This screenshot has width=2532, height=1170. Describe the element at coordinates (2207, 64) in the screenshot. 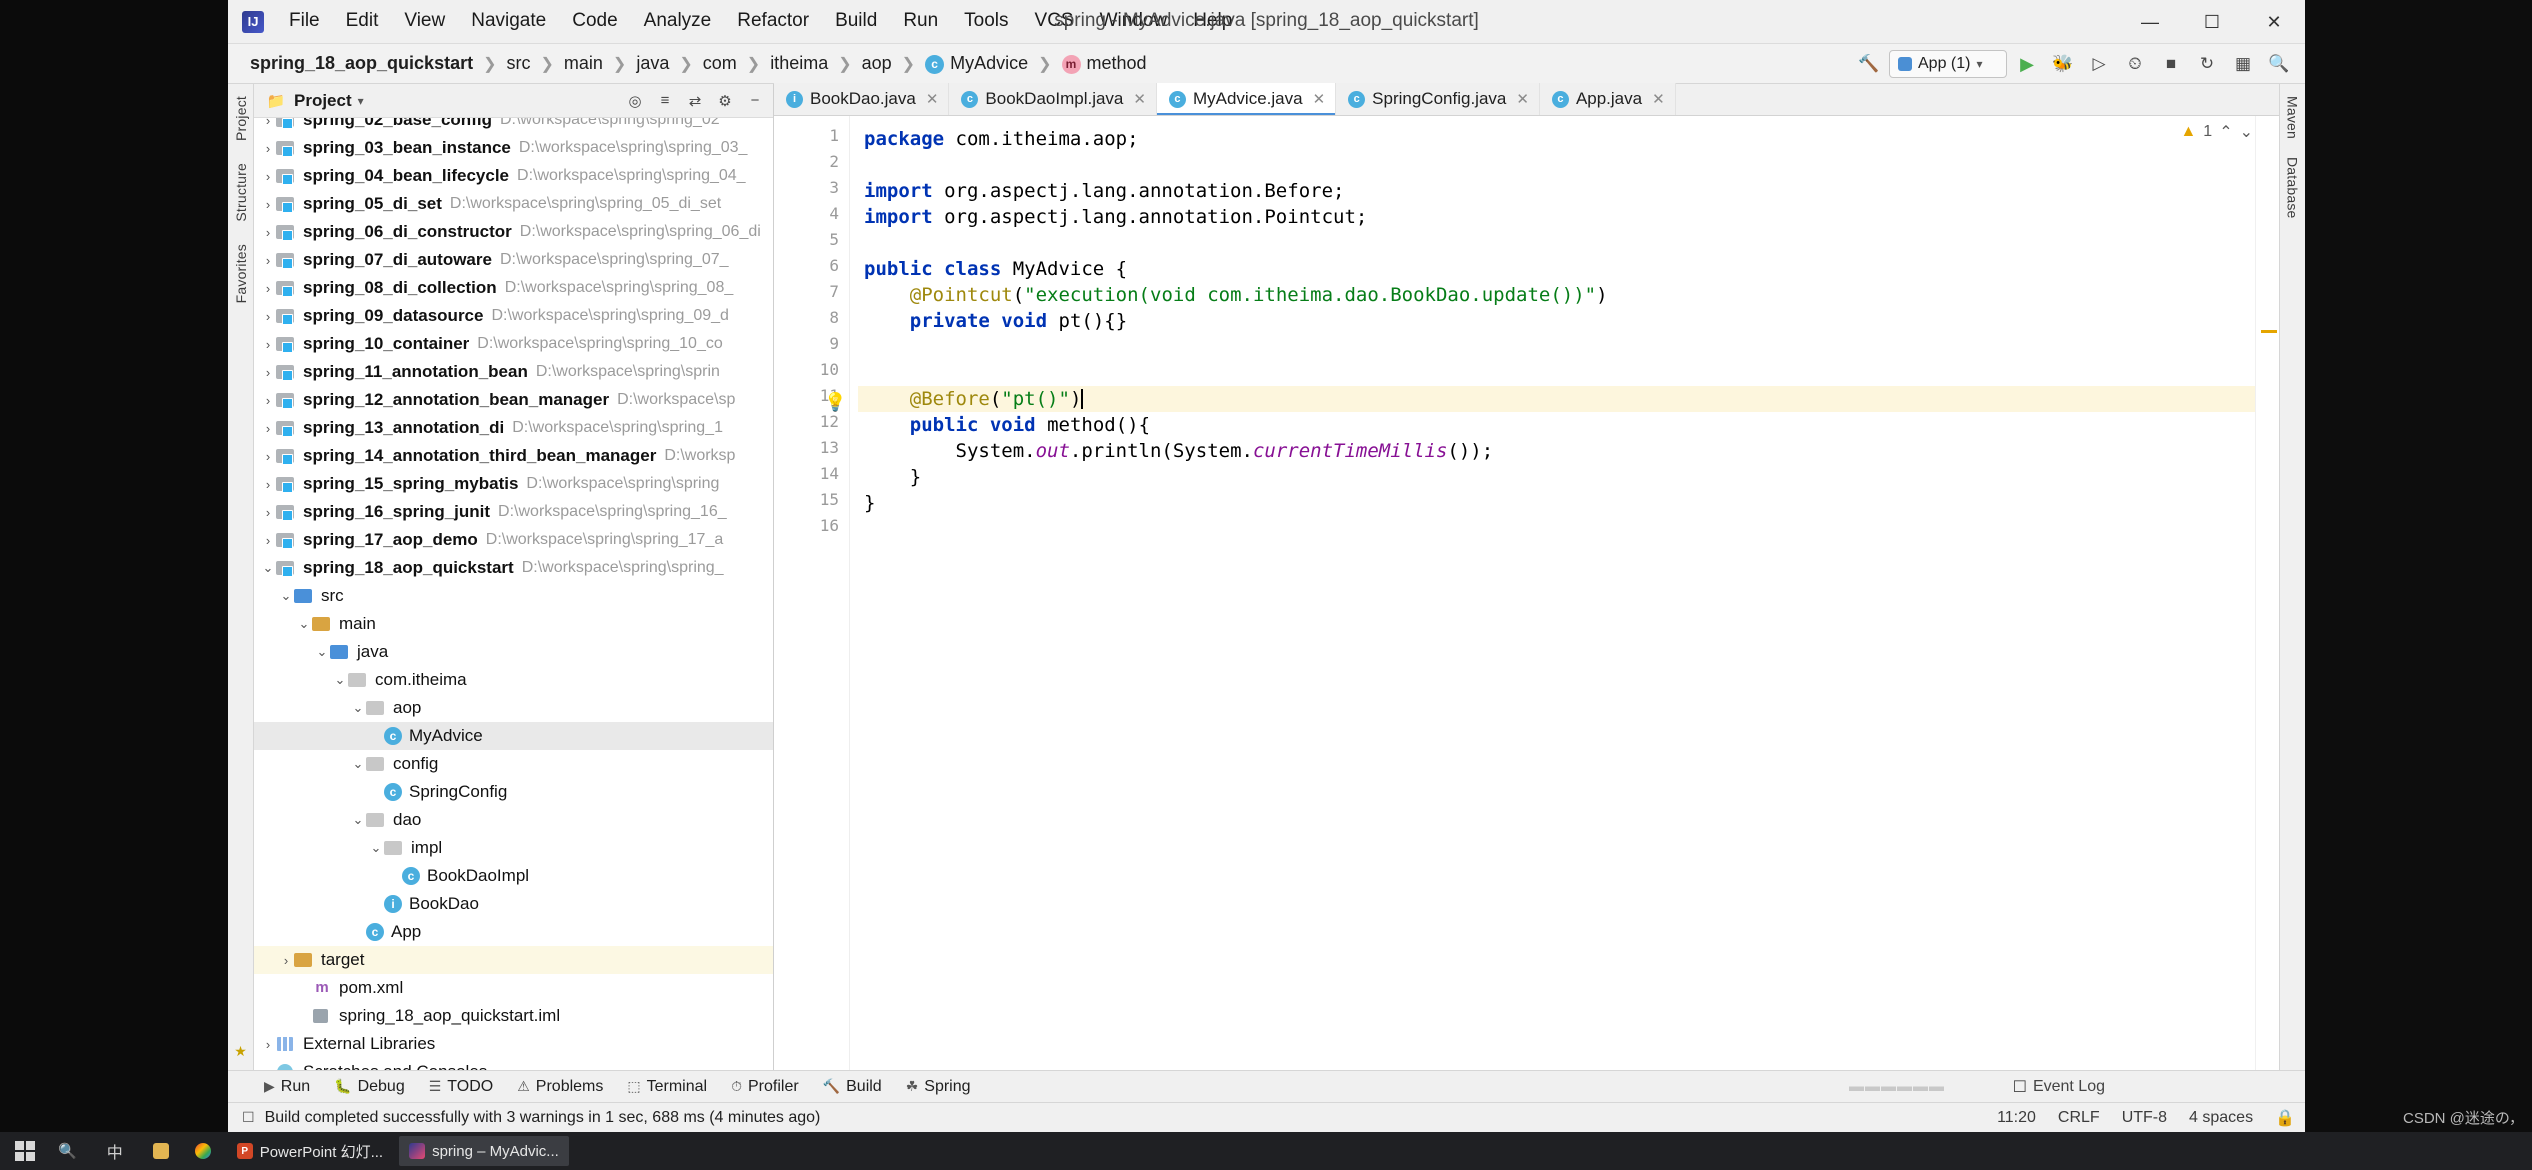

I see `update-icon: ↻` at that location.